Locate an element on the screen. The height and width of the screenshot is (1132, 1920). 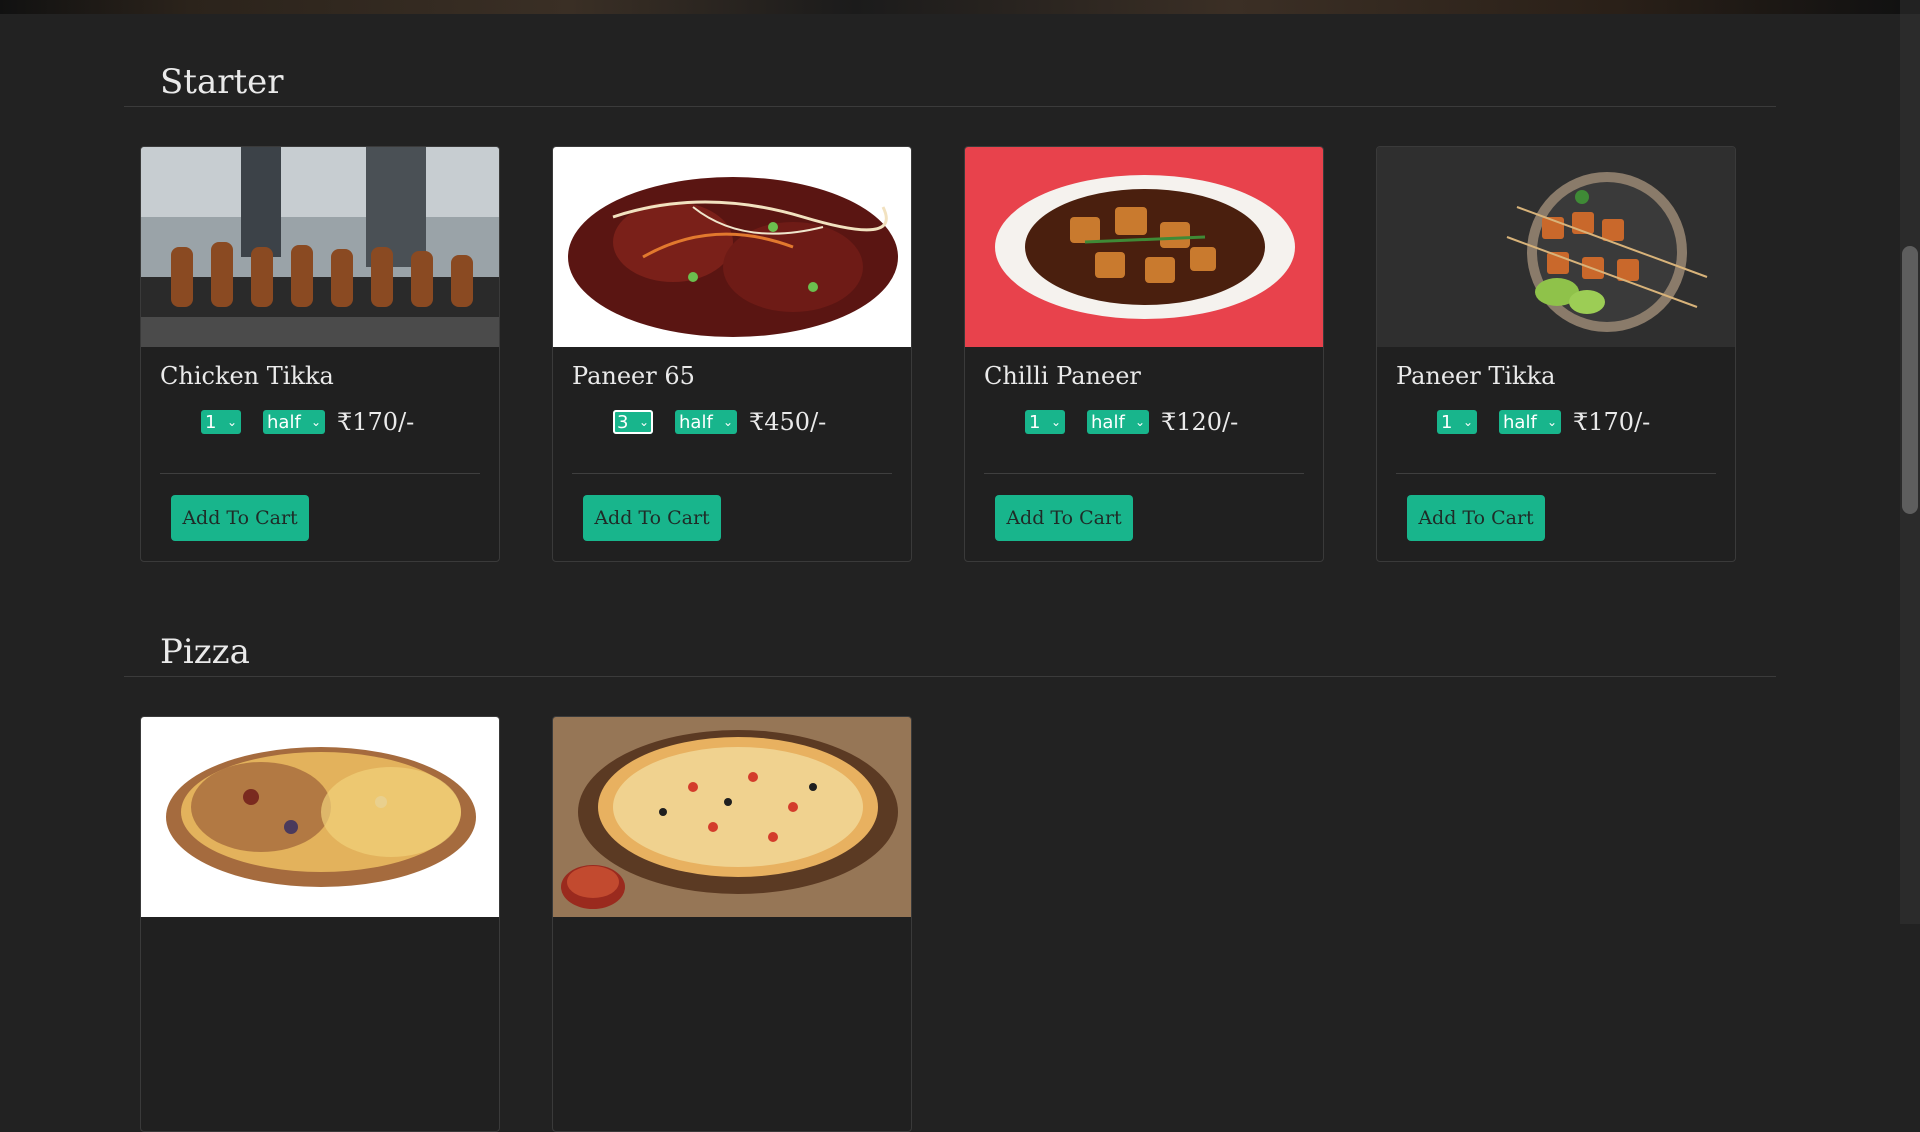
section-title: Starter is located at coordinates (222, 82).